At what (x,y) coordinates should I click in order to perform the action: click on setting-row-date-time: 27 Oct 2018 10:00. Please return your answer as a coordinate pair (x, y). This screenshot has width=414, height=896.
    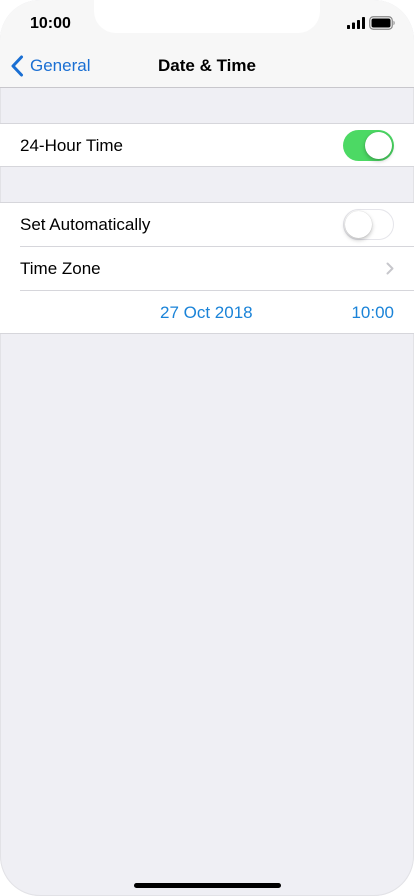
    Looking at the image, I should click on (207, 312).